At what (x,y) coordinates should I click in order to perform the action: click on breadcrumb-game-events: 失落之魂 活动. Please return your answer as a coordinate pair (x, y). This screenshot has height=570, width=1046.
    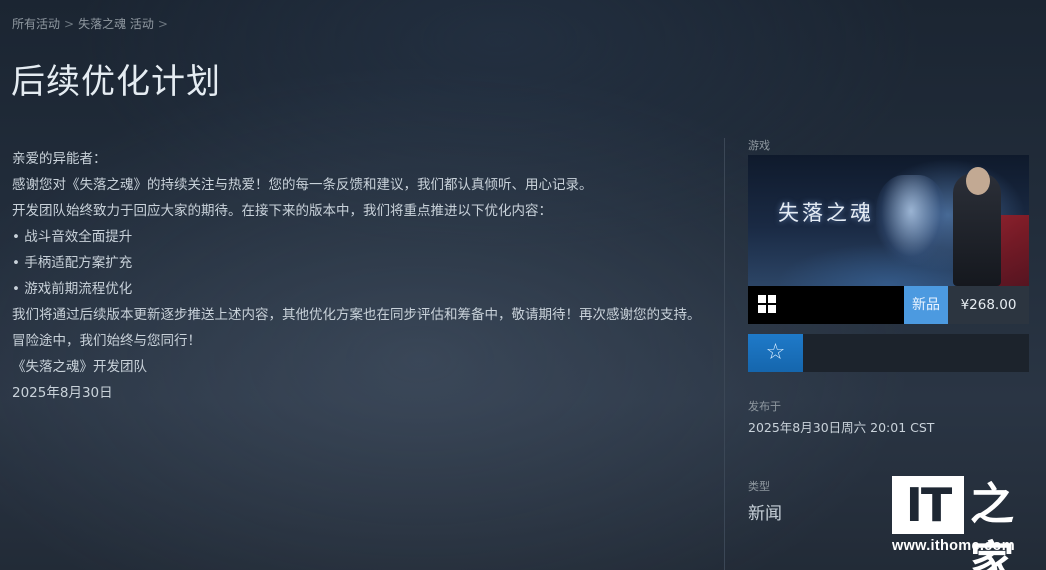
    Looking at the image, I should click on (116, 24).